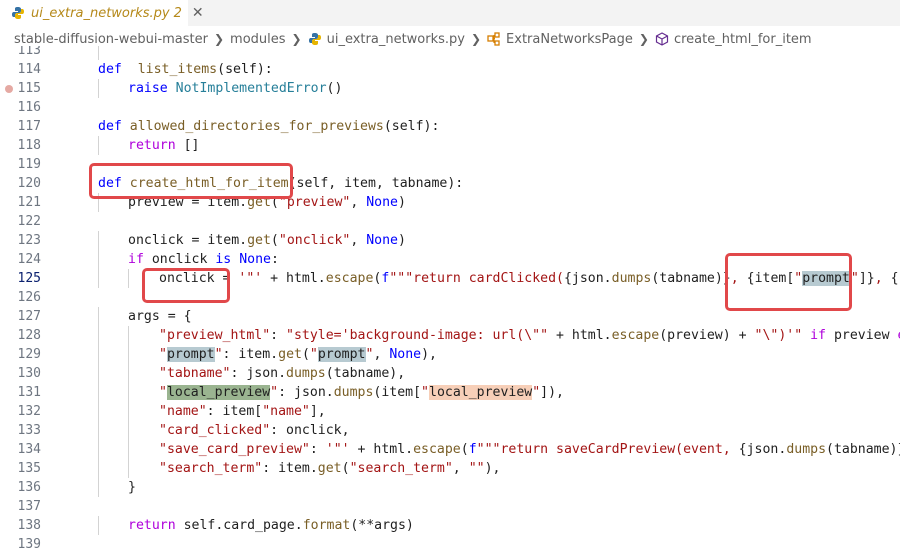 This screenshot has height=550, width=900. Describe the element at coordinates (29, 107) in the screenshot. I see `line-number: 116` at that location.